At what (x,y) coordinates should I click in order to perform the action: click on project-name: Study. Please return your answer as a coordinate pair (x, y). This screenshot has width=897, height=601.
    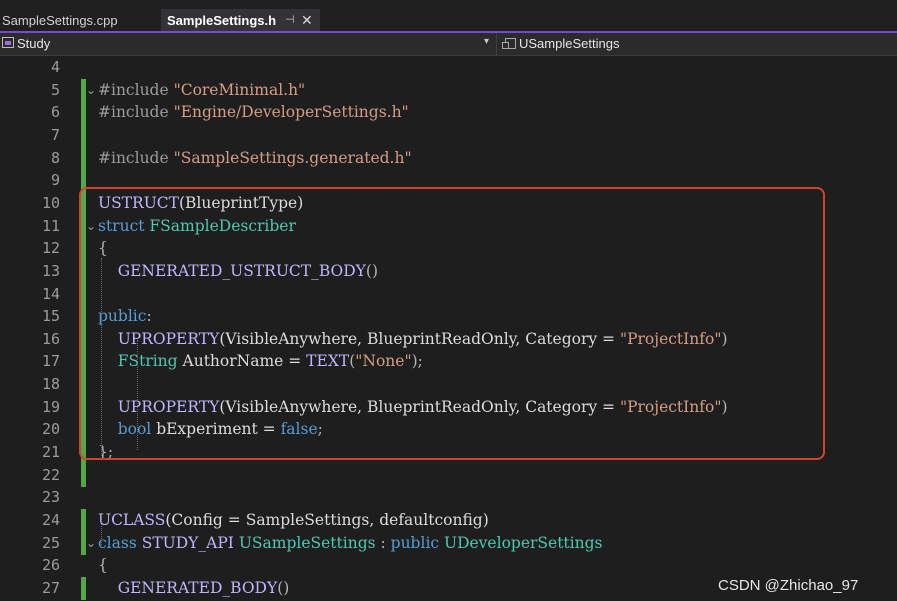
    Looking at the image, I should click on (34, 43).